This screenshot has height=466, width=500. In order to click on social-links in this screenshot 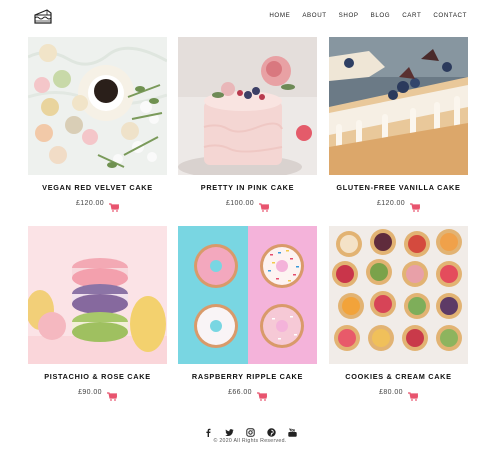, I will do `click(250, 430)`.